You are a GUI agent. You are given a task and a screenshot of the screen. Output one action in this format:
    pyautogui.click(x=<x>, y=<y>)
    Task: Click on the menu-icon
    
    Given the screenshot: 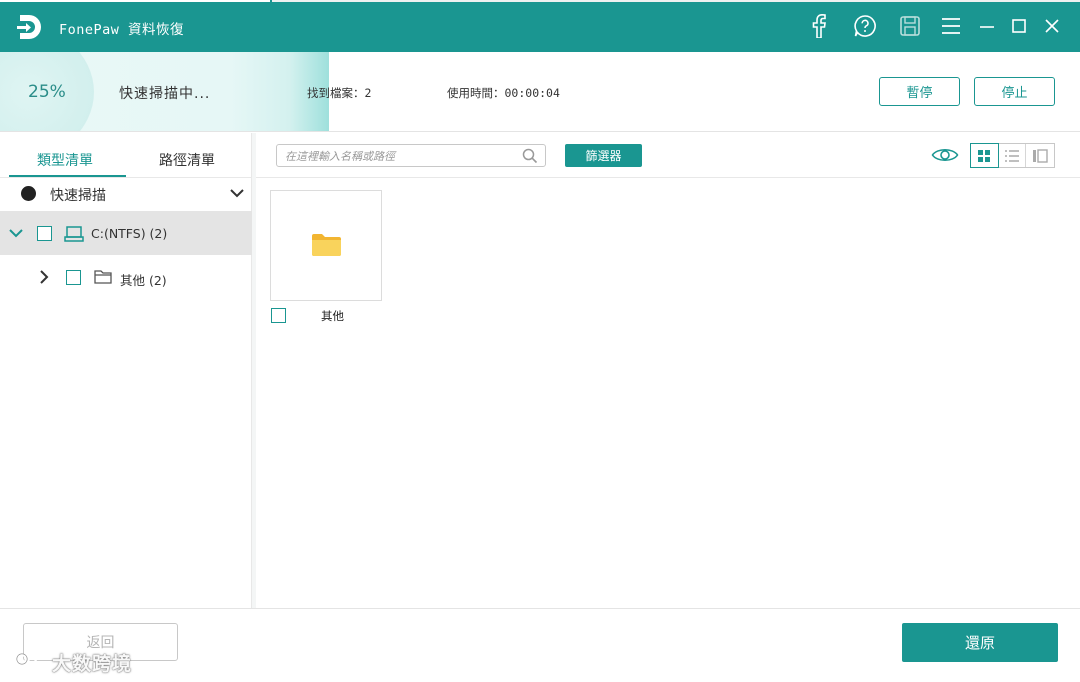 What is the action you would take?
    pyautogui.click(x=951, y=26)
    